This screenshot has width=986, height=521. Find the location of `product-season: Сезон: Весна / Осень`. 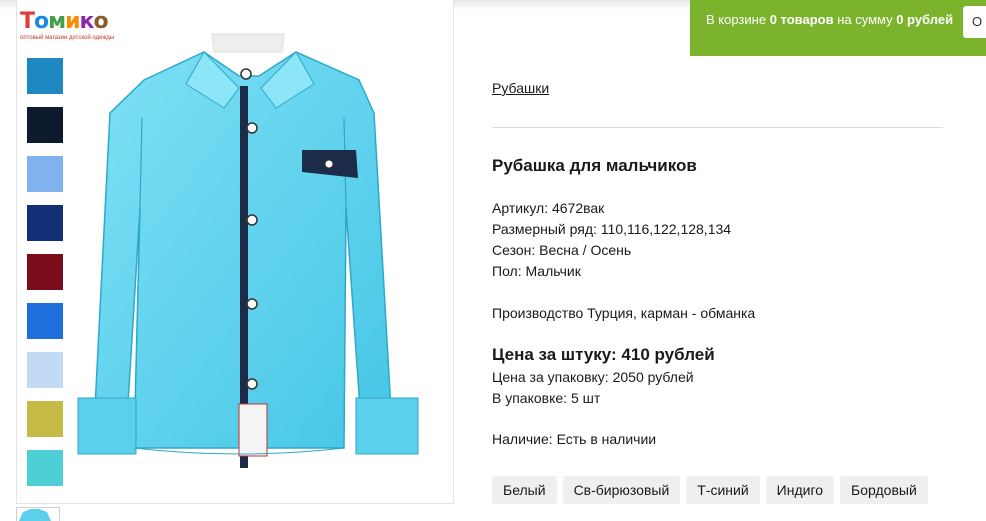

product-season: Сезон: Весна / Осень is located at coordinates (562, 250).